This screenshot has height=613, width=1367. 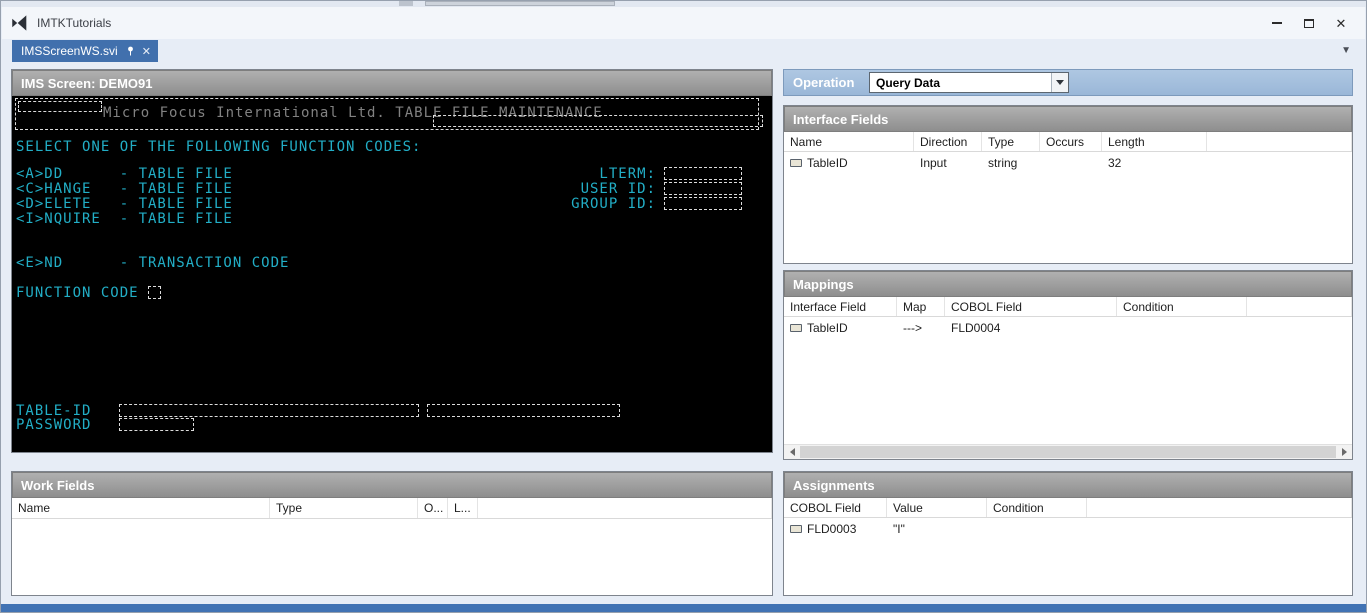 What do you see at coordinates (19, 23) in the screenshot?
I see `visual-studio-logo-icon` at bounding box center [19, 23].